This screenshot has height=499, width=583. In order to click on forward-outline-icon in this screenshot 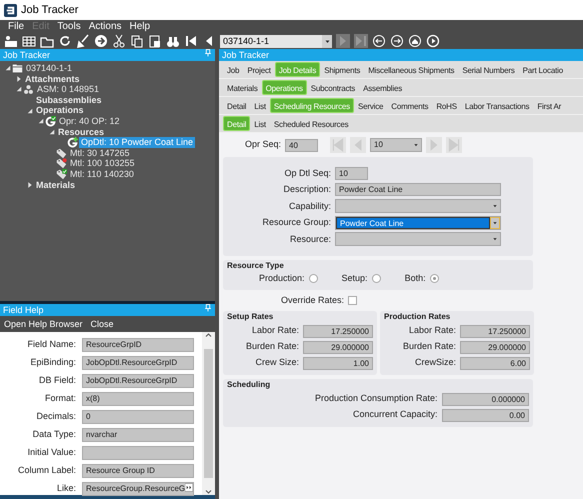, I will do `click(397, 41)`.